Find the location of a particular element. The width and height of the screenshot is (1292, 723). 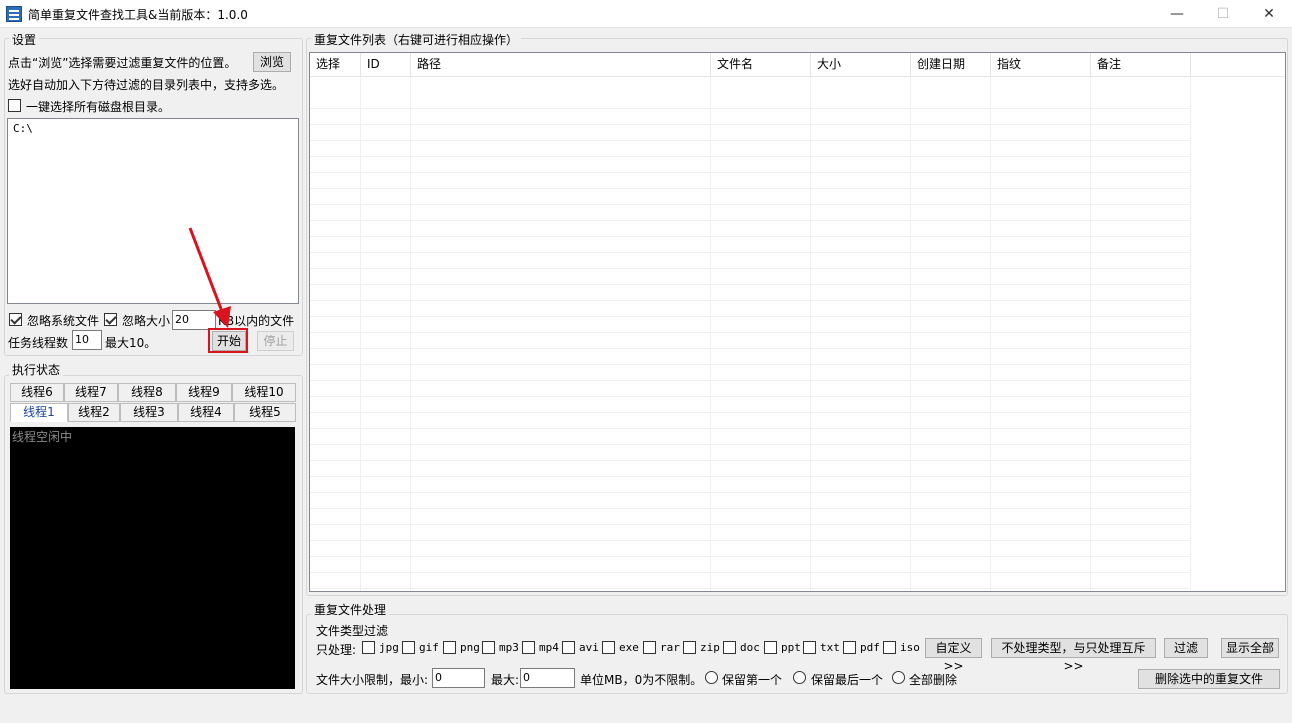

column-id: ID is located at coordinates (386, 65).